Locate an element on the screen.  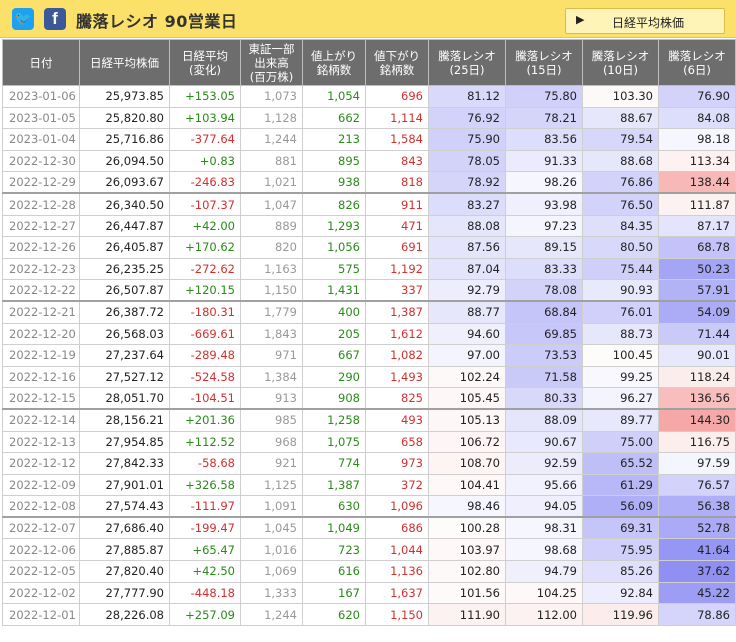
ratio25-cell: 104.41 is located at coordinates (467, 485).